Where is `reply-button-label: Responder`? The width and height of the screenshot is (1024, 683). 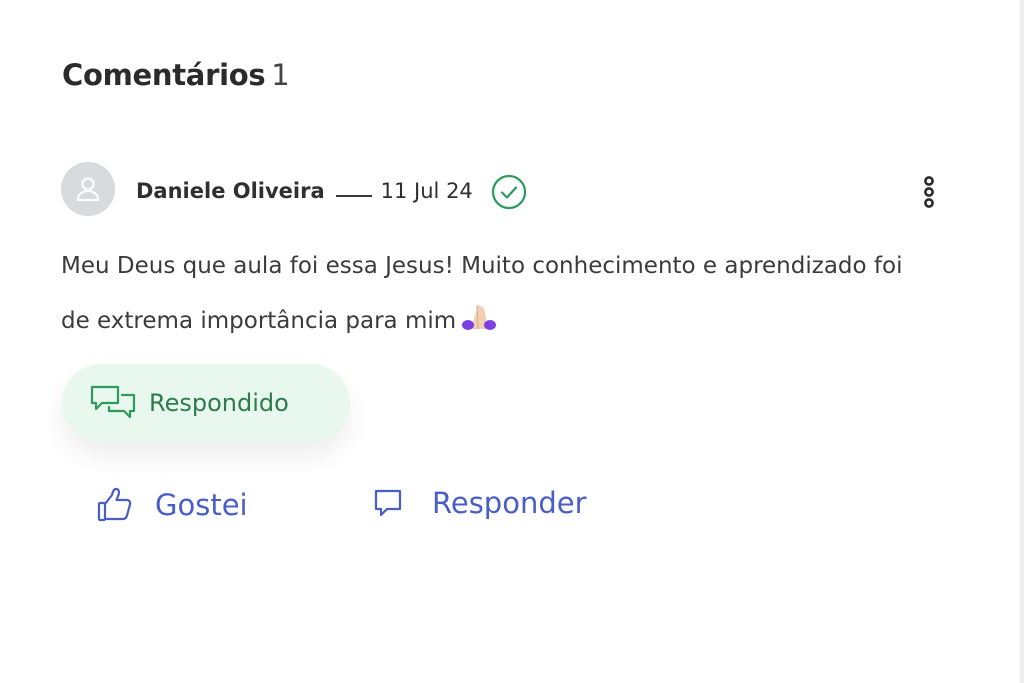 reply-button-label: Responder is located at coordinates (509, 503).